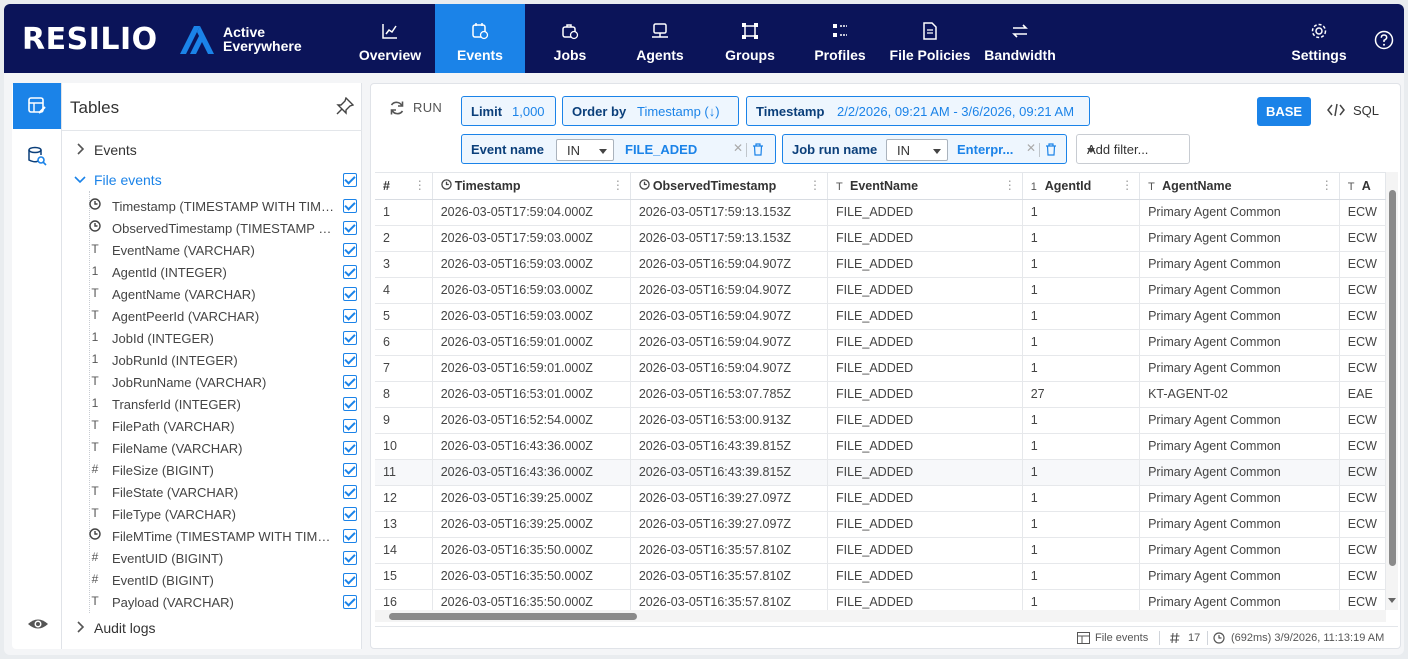 The image size is (1408, 659). Describe the element at coordinates (1353, 111) in the screenshot. I see `sql-mode-button: SQL` at that location.